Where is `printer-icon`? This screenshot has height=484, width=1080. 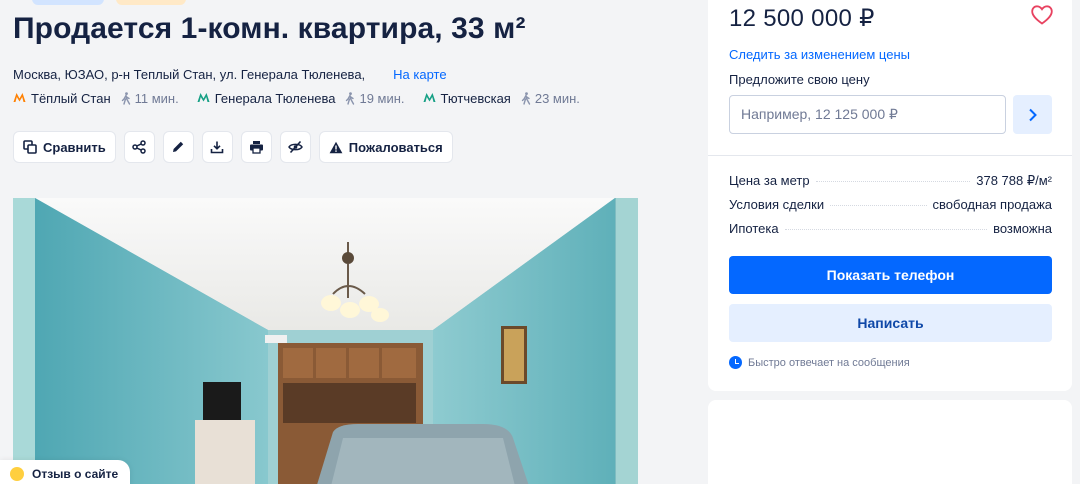 printer-icon is located at coordinates (256, 147).